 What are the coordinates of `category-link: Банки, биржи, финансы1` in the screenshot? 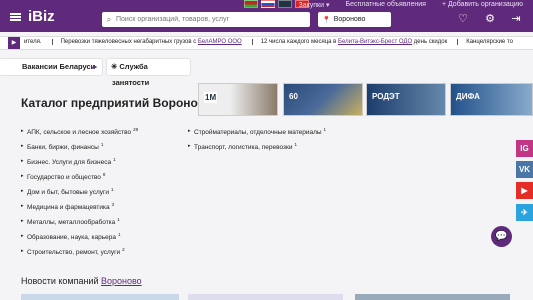 It's located at (62, 146).